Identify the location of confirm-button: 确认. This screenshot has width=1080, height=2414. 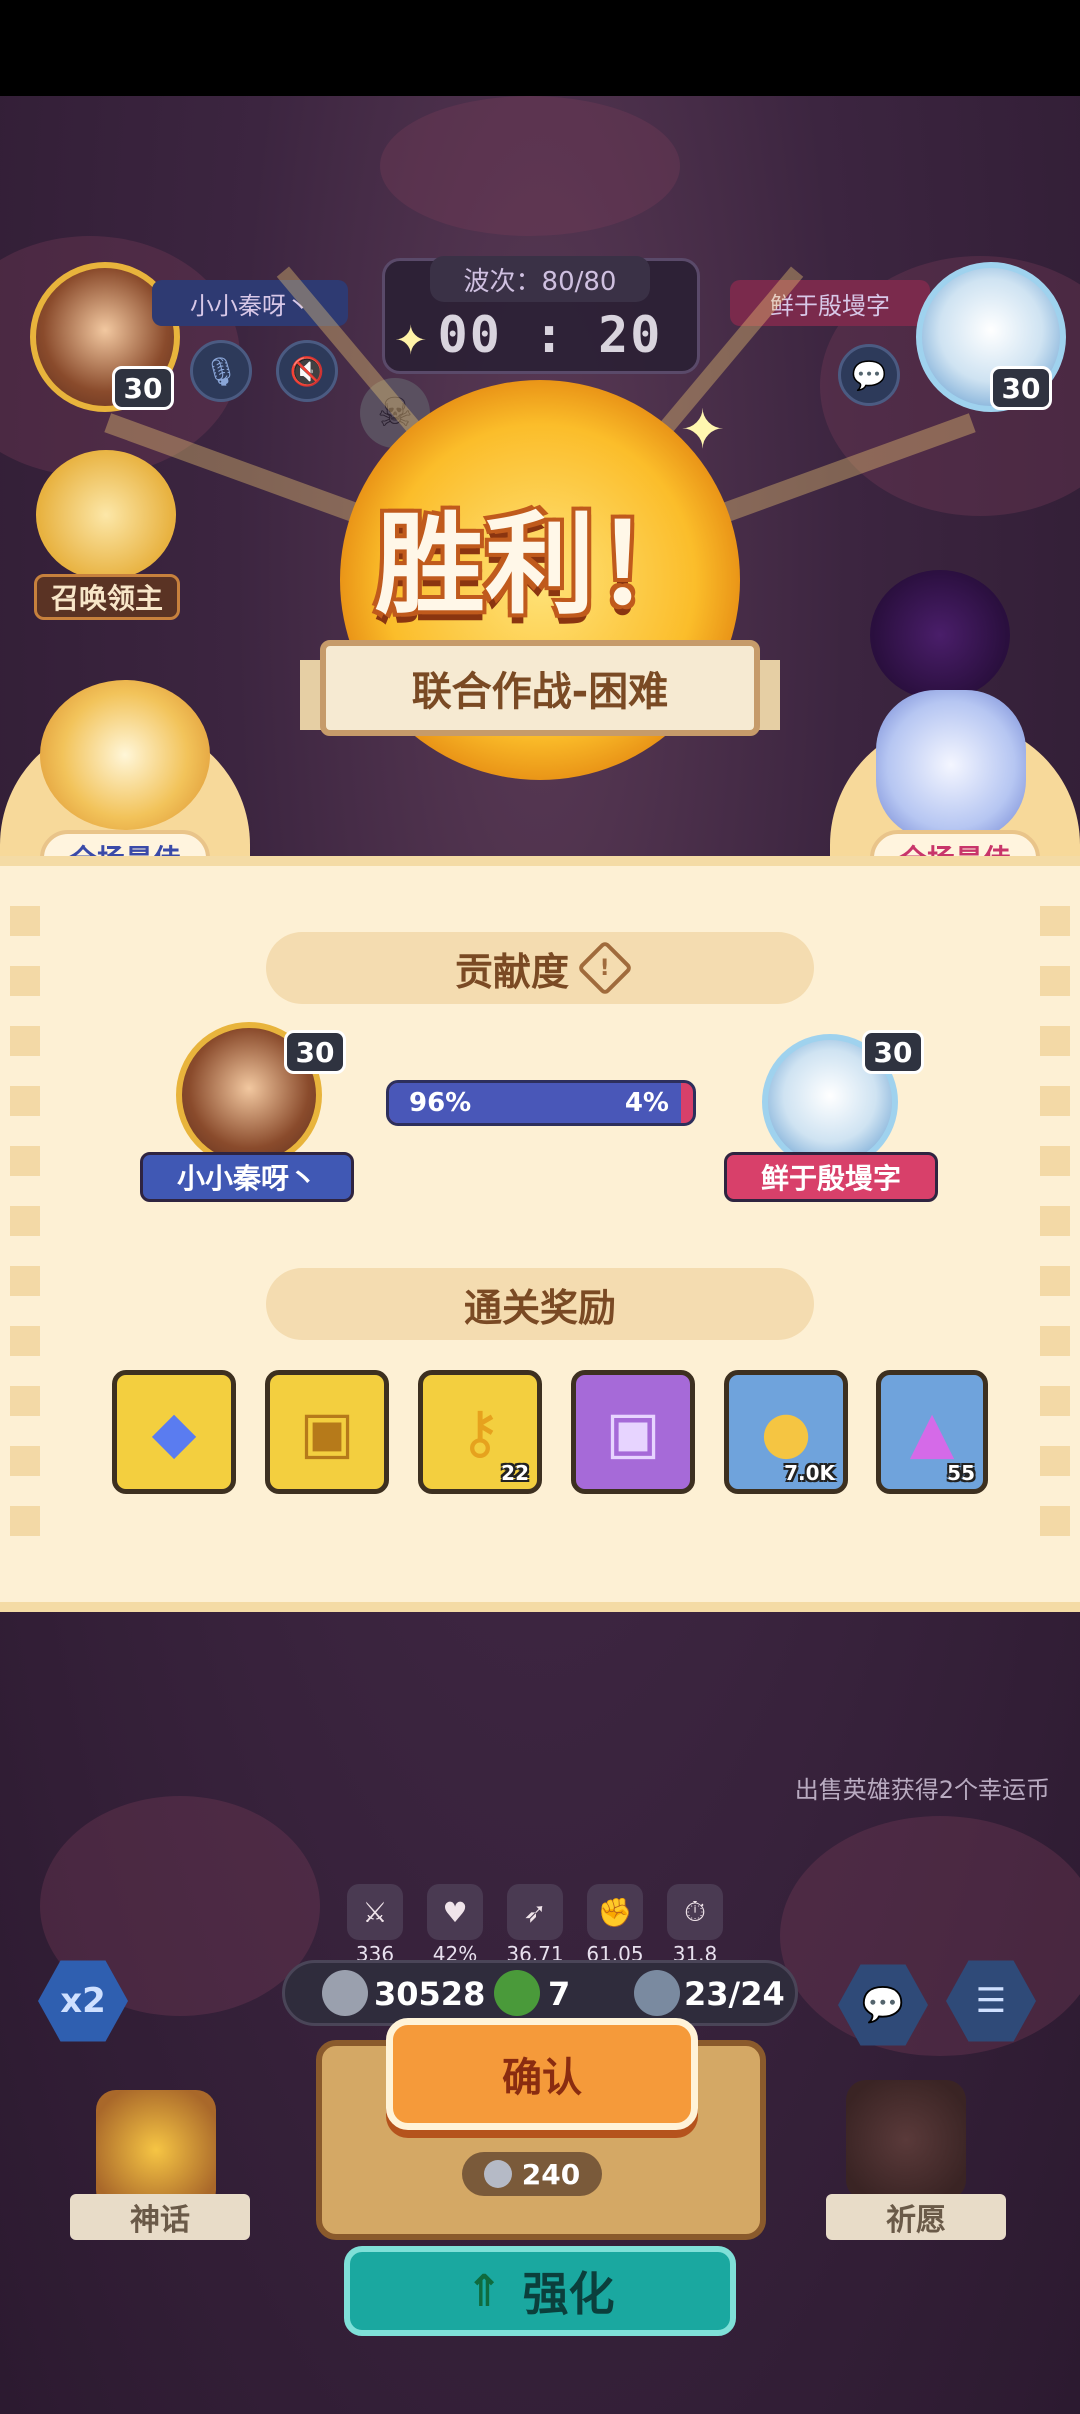
(542, 2074).